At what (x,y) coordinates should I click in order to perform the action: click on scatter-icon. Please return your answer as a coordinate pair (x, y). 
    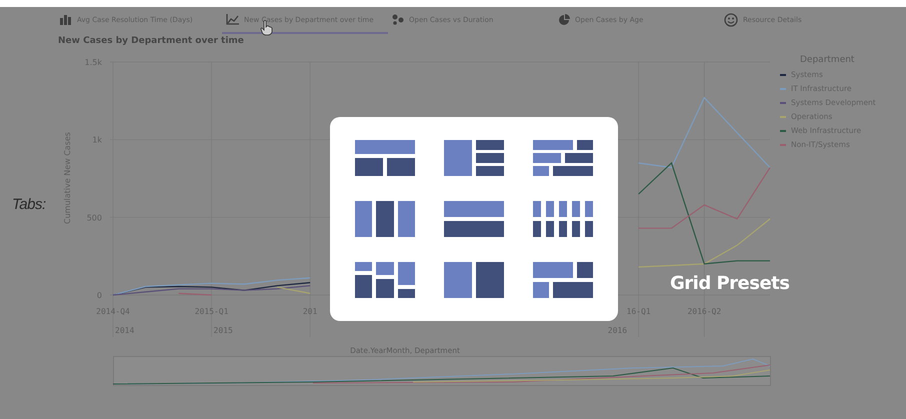
    Looking at the image, I should click on (398, 19).